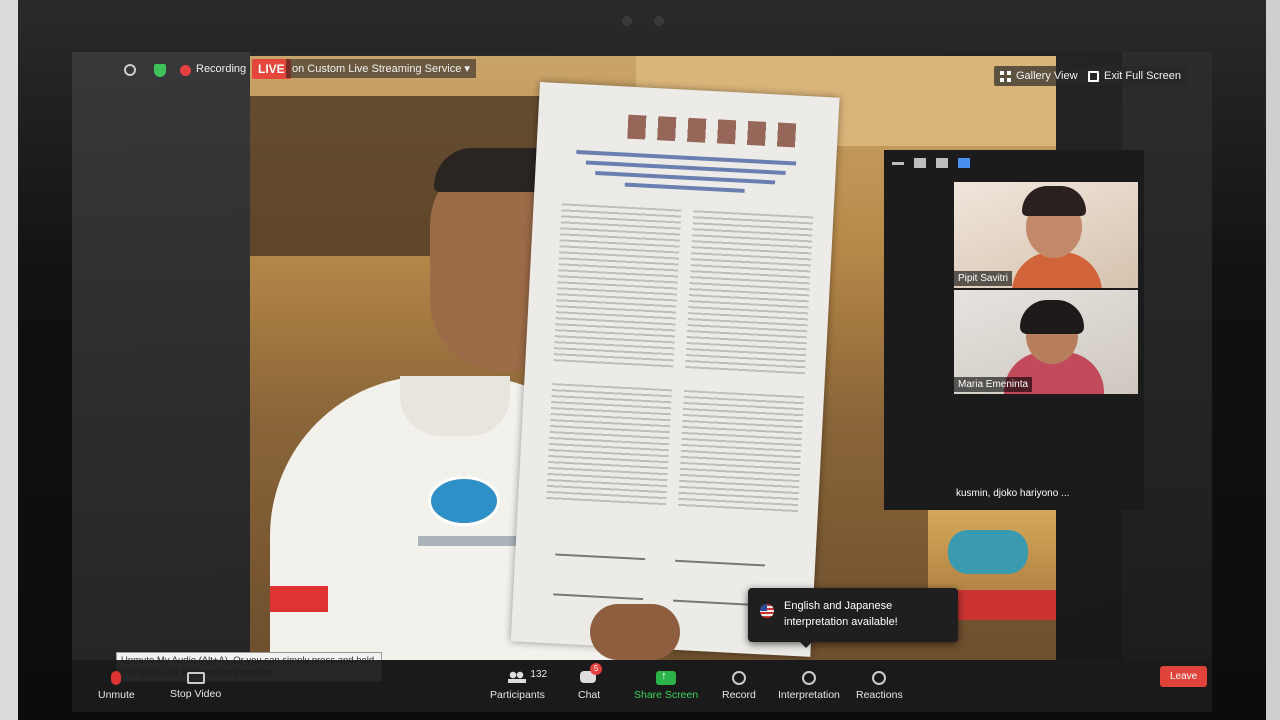 This screenshot has height=720, width=1280. What do you see at coordinates (1273, 360) in the screenshot?
I see `bezel-edge-right` at bounding box center [1273, 360].